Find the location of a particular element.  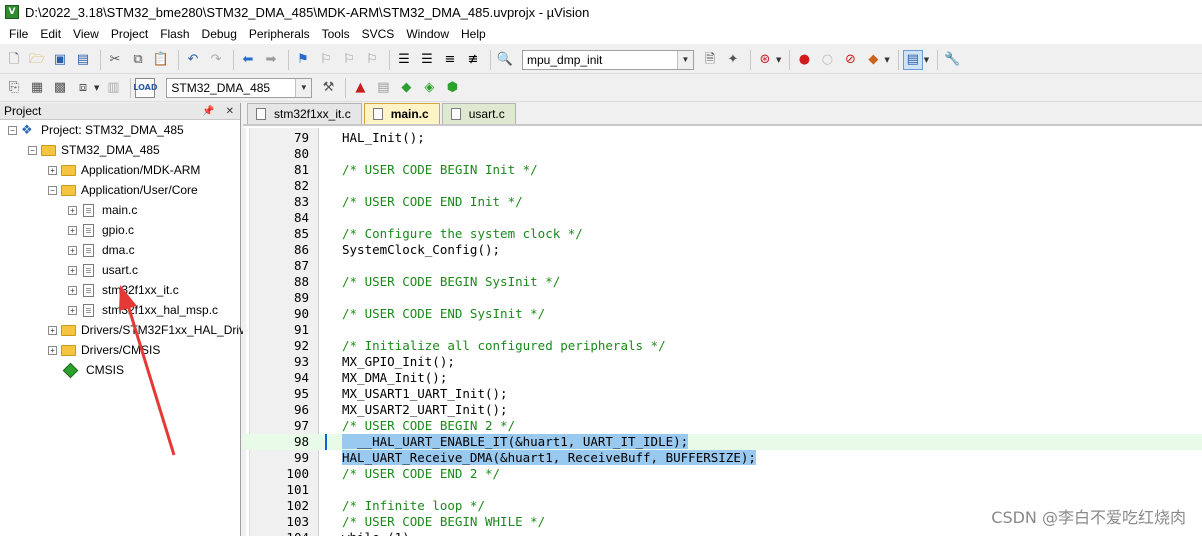

pack-installer-icon: ⬢ is located at coordinates (452, 88).